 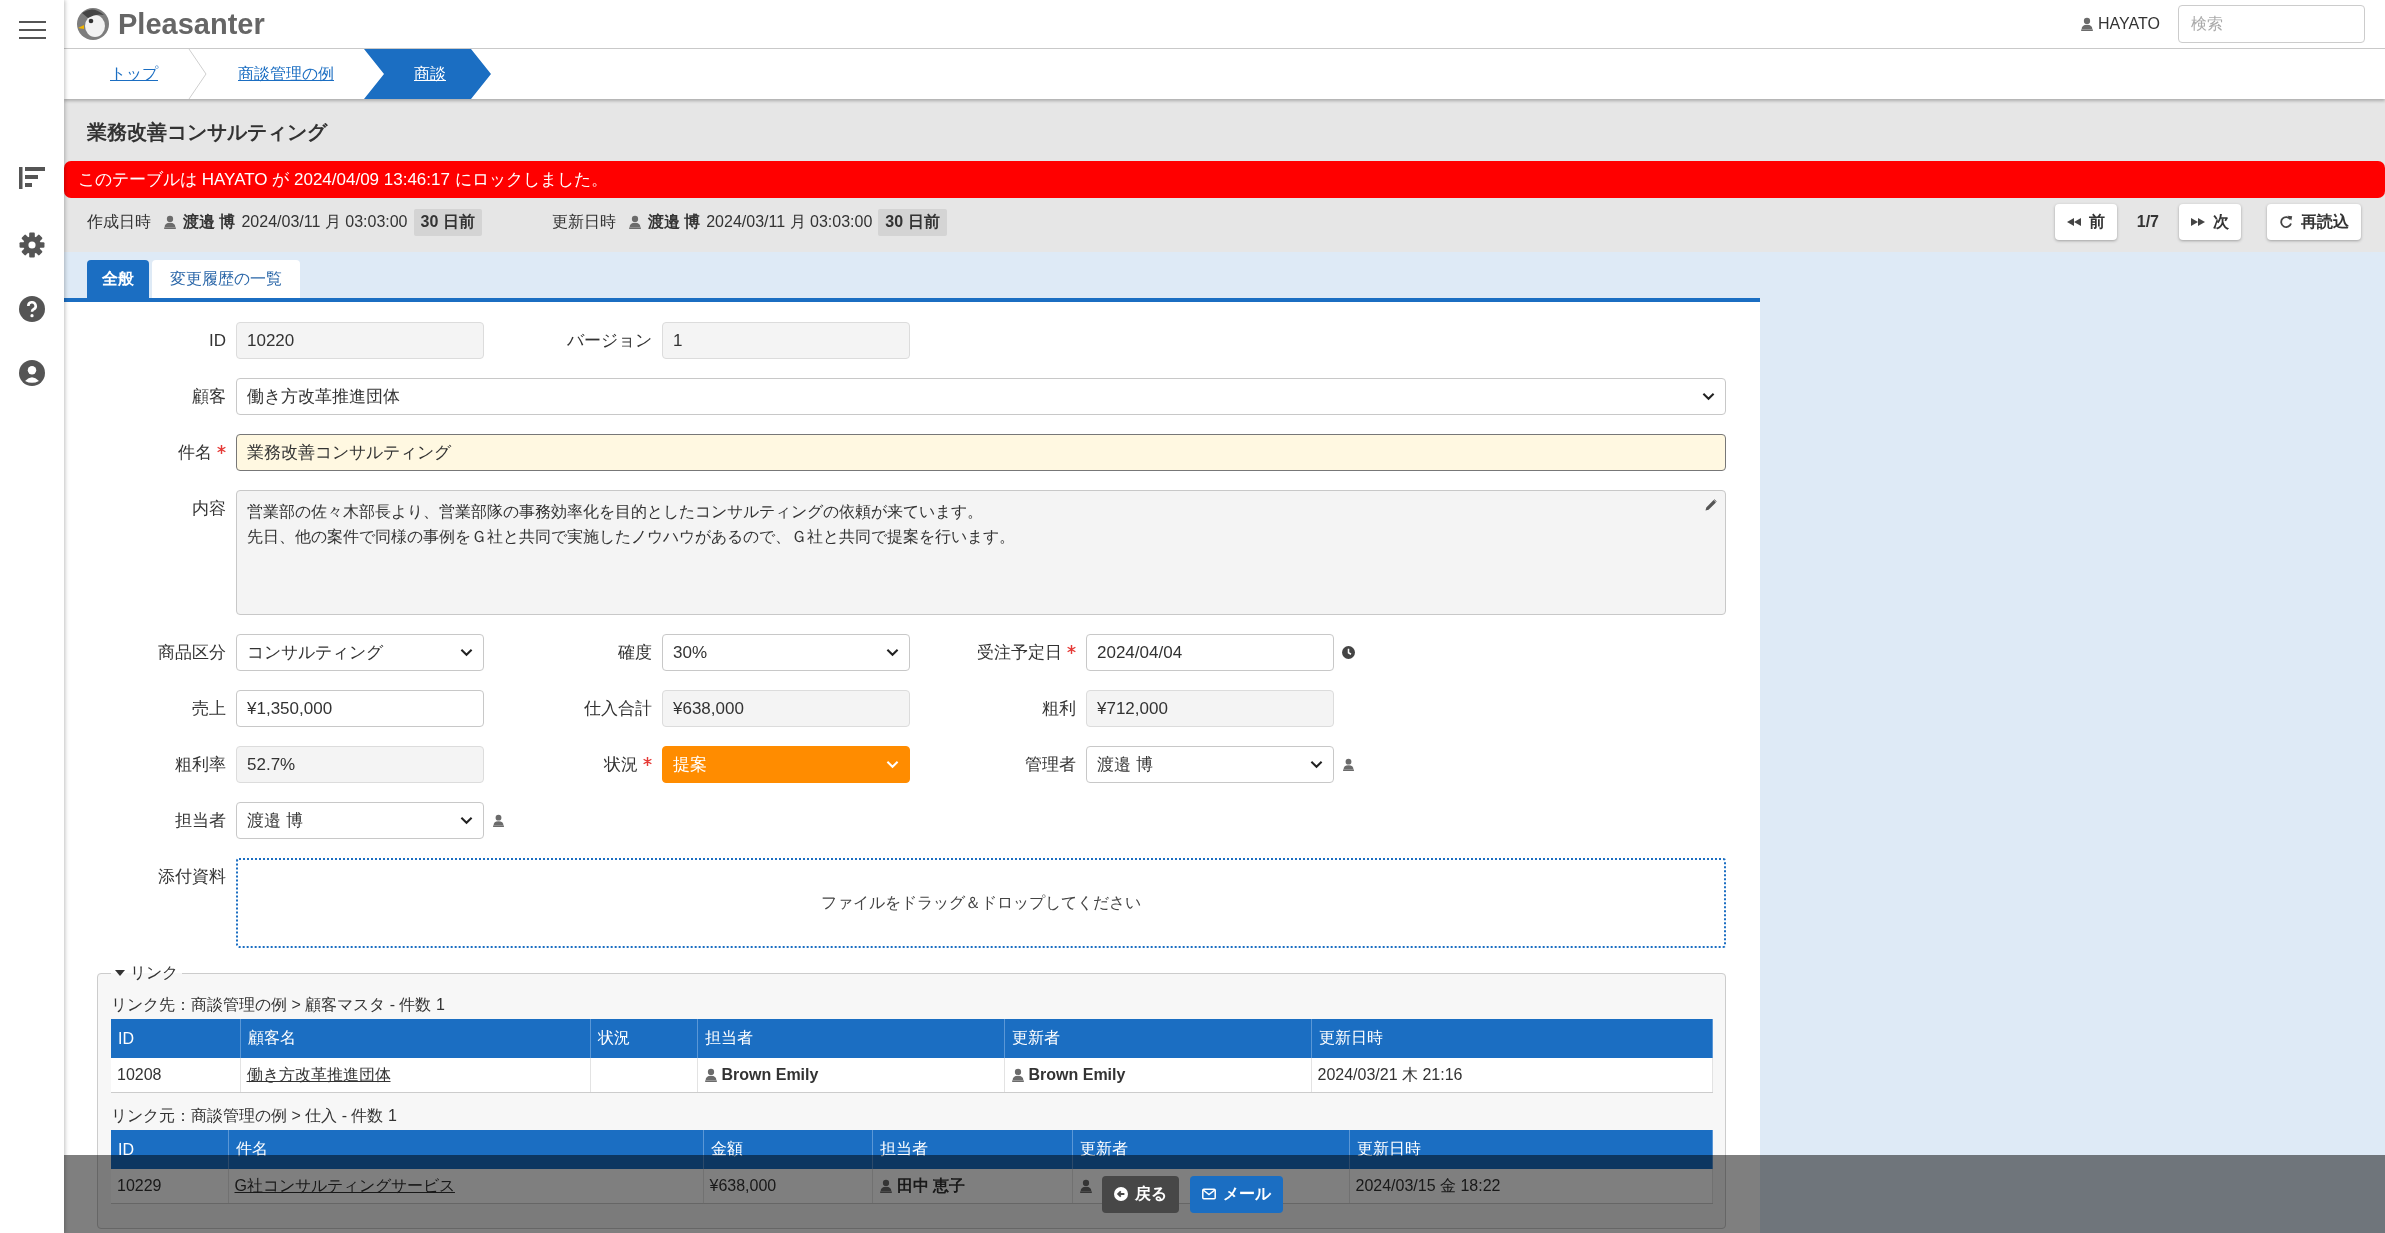 What do you see at coordinates (2129, 24) in the screenshot?
I see `user-name: HAYATO` at bounding box center [2129, 24].